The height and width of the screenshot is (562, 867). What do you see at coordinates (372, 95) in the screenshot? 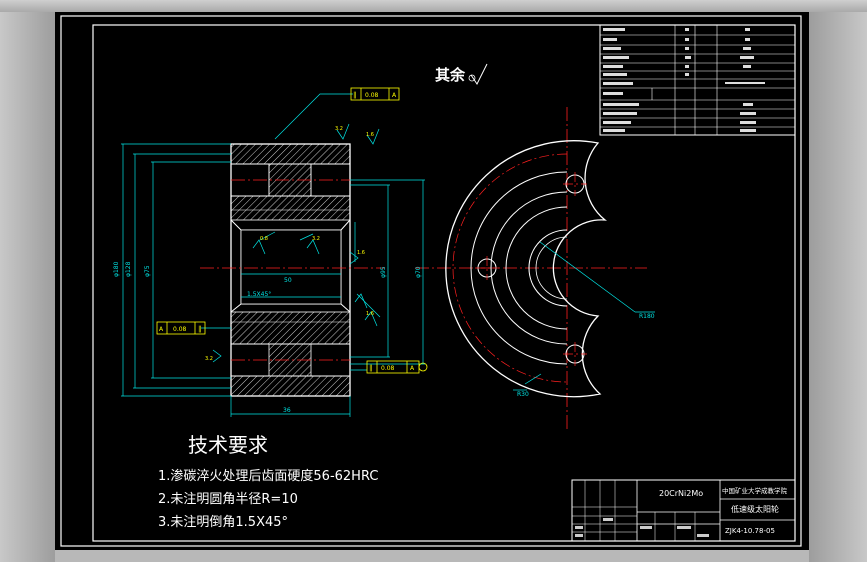
I see `tolerance-top-value: 0.08` at bounding box center [372, 95].